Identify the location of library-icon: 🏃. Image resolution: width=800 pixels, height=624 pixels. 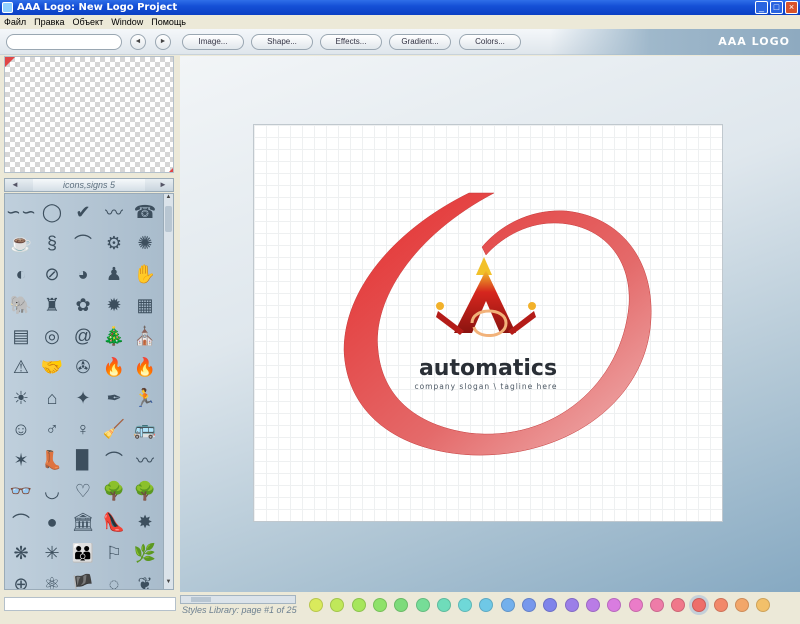
(145, 398).